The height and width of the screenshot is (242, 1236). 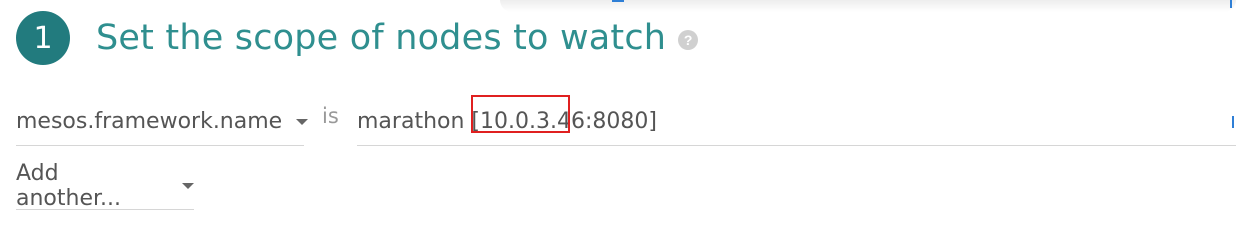 What do you see at coordinates (43, 38) in the screenshot?
I see `step-number-badge: 1` at bounding box center [43, 38].